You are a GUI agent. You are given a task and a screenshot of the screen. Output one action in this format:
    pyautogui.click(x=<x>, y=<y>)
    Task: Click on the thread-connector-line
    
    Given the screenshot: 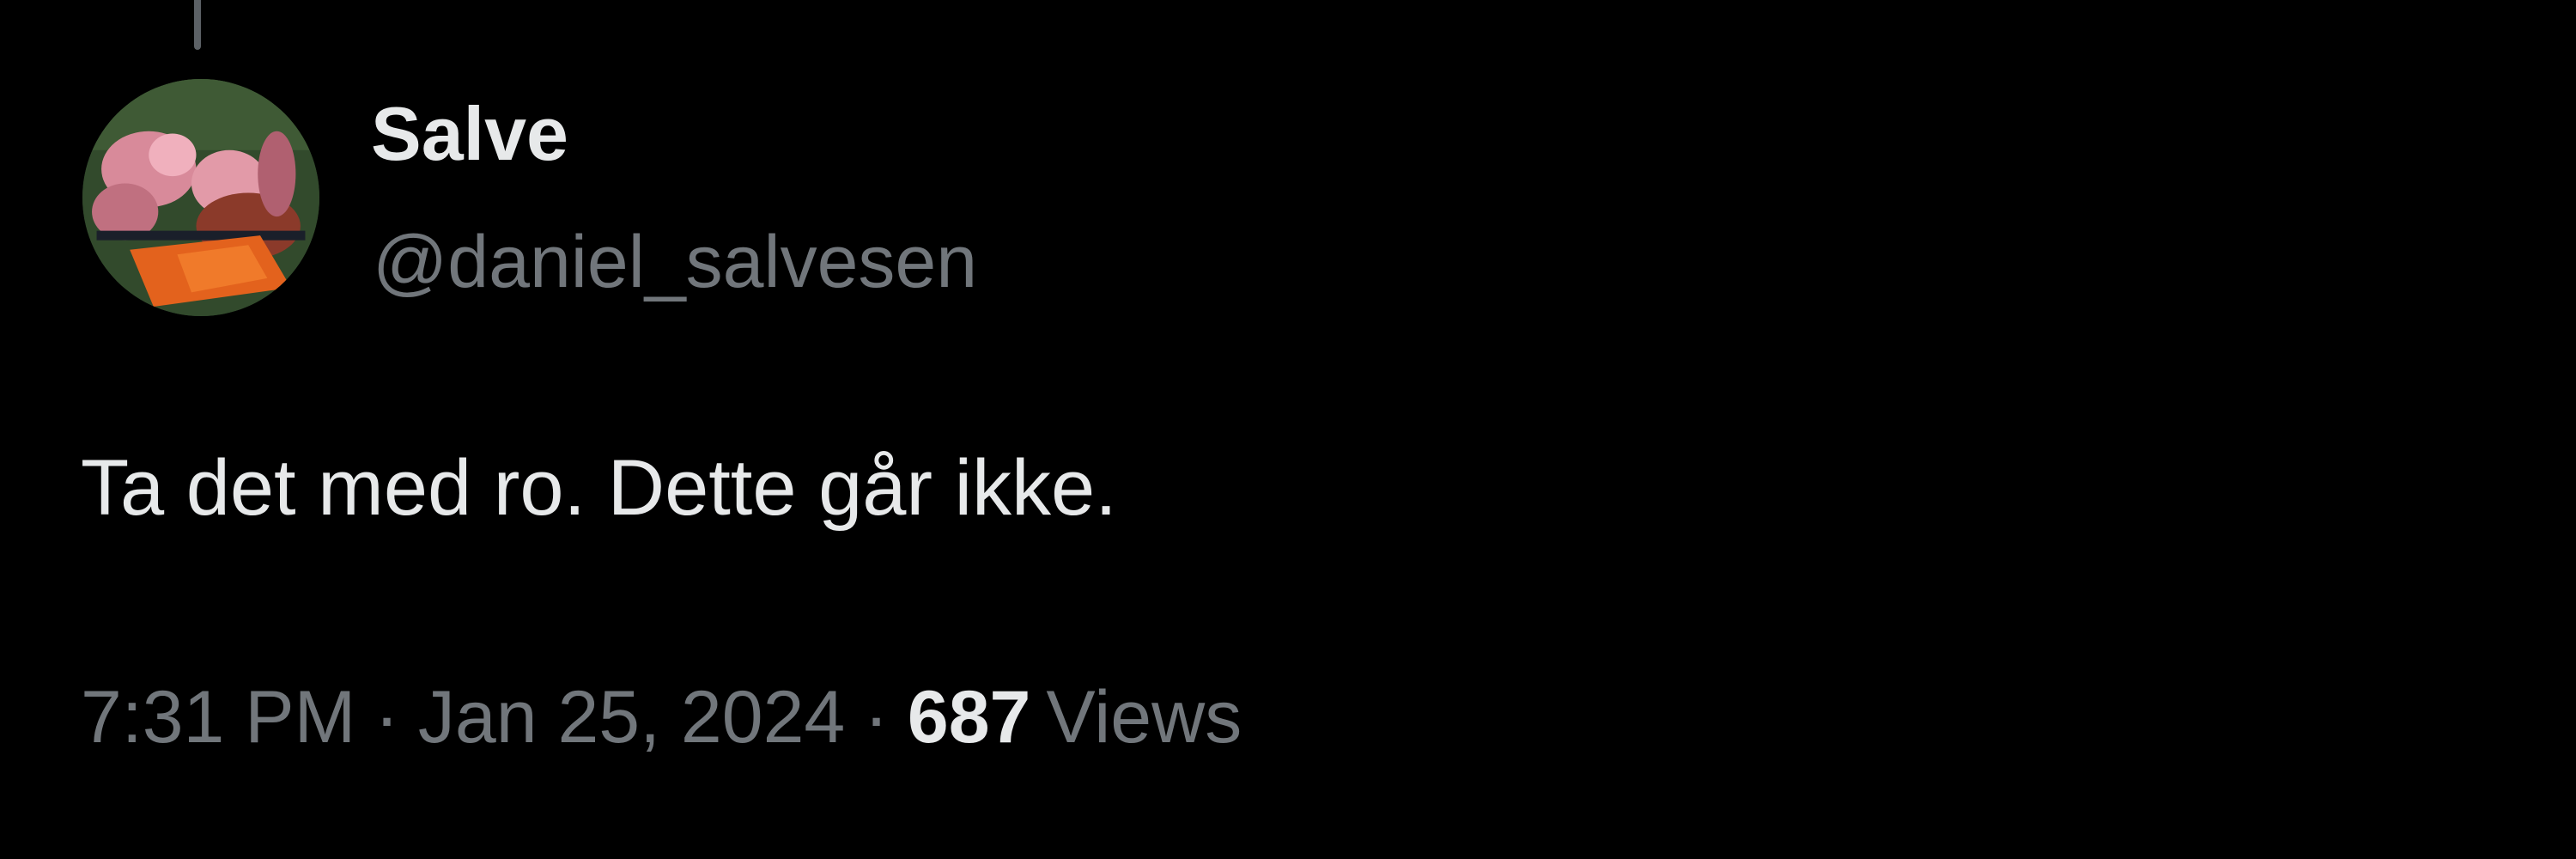 What is the action you would take?
    pyautogui.click(x=197, y=25)
    